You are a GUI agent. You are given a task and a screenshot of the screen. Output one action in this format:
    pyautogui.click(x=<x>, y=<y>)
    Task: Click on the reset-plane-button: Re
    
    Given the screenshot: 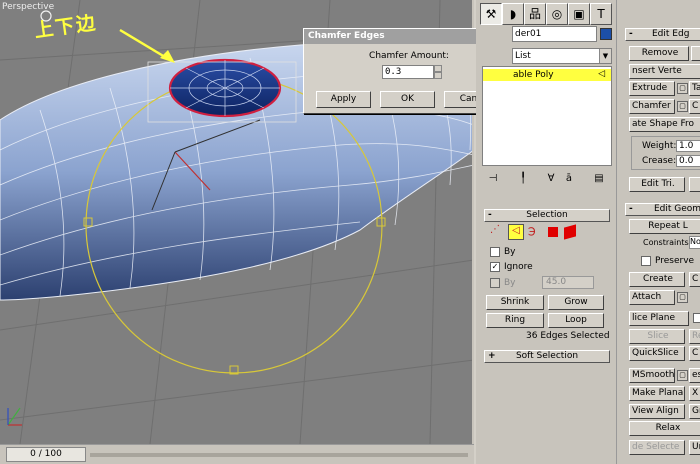 What is the action you would take?
    pyautogui.click(x=694, y=336)
    